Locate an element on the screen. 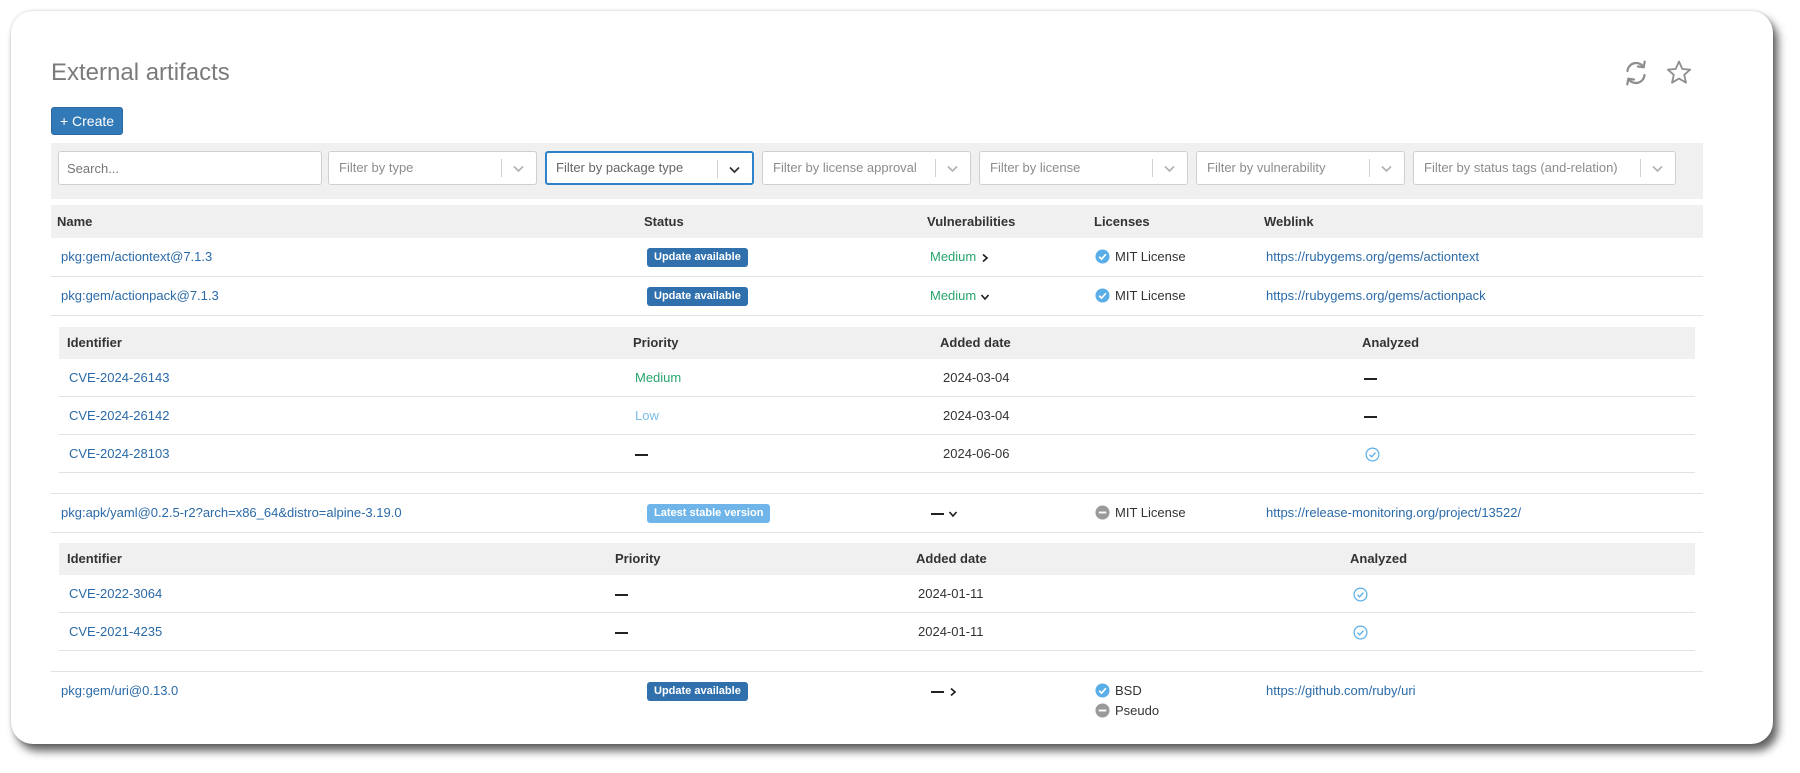  filter-placeholder: Filter by type is located at coordinates (376, 167).